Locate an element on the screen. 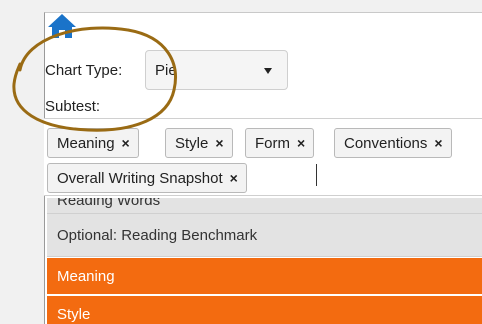  subtest-label: Subtest: is located at coordinates (73, 106).